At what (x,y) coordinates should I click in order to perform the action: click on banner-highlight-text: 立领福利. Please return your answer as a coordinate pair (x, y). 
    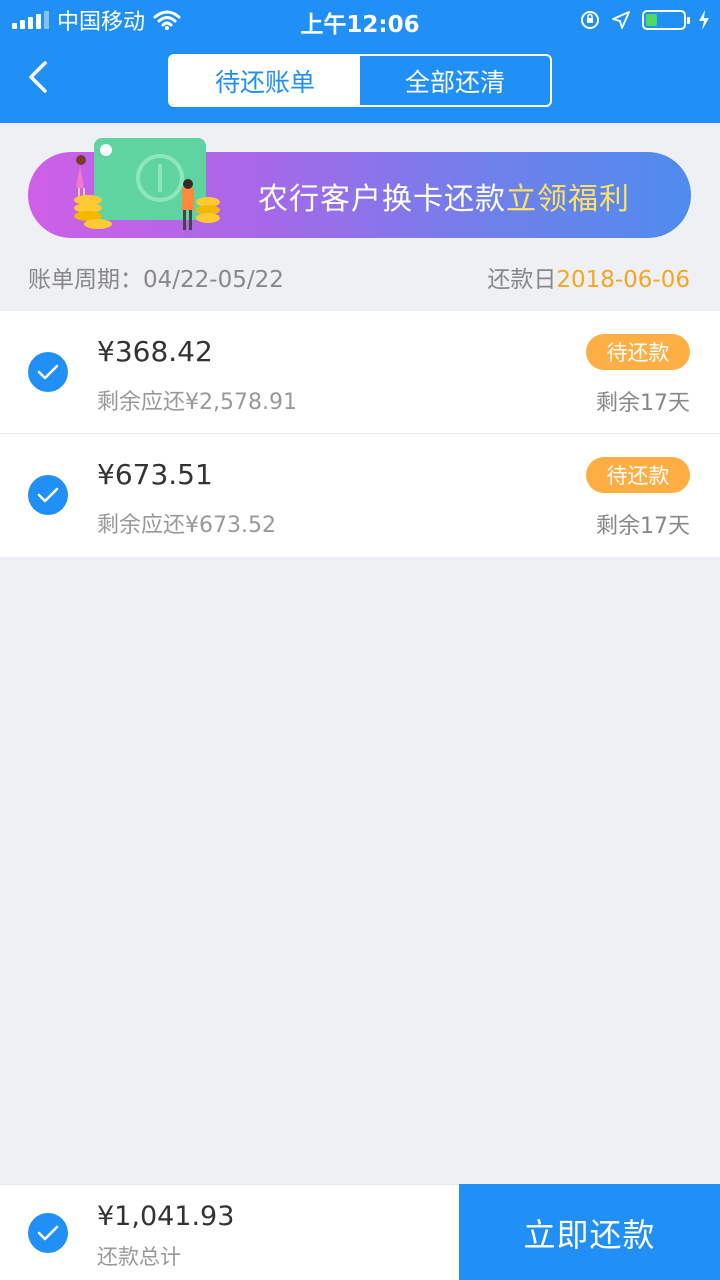
    Looking at the image, I should click on (568, 199).